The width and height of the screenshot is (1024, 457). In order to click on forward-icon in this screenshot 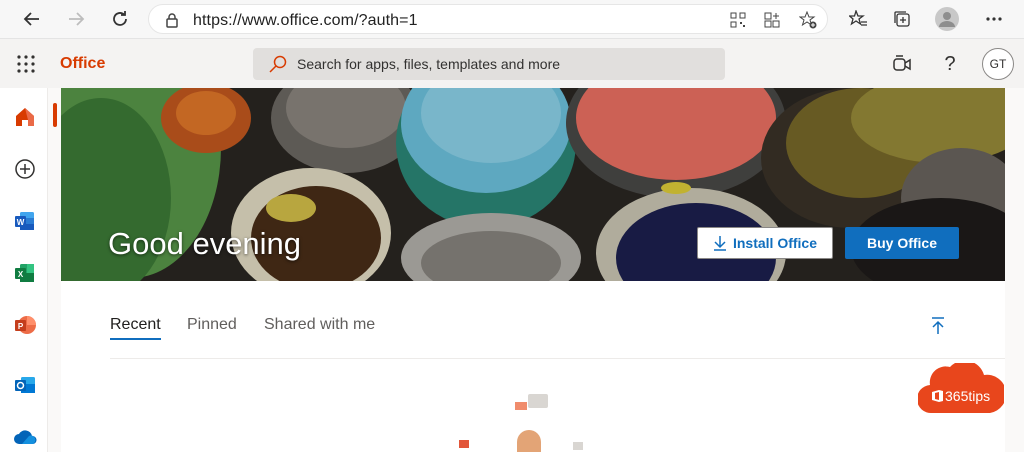, I will do `click(76, 19)`.